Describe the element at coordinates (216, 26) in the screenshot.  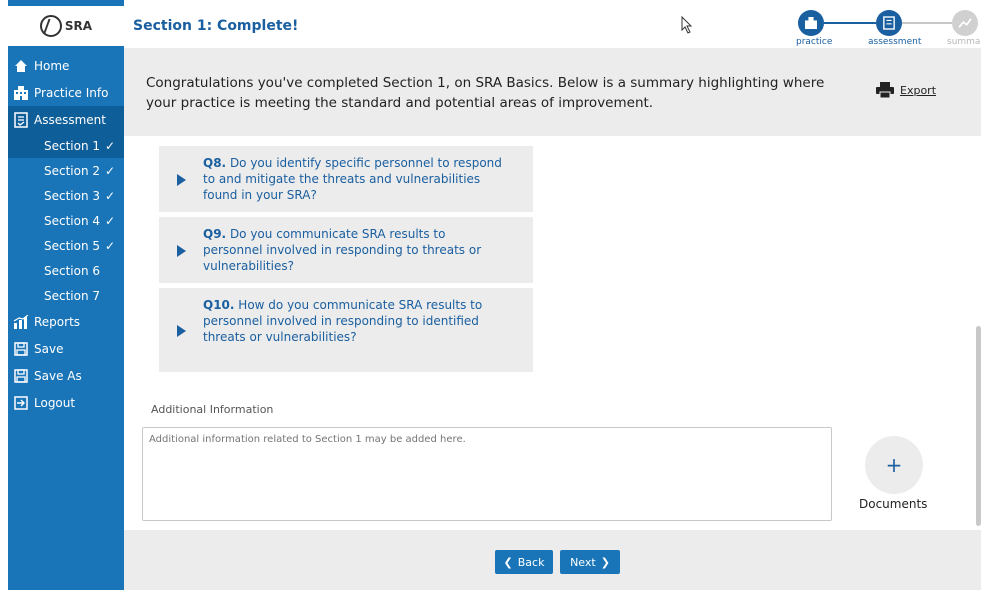
I see `page-title: Section 1: Complete!` at that location.